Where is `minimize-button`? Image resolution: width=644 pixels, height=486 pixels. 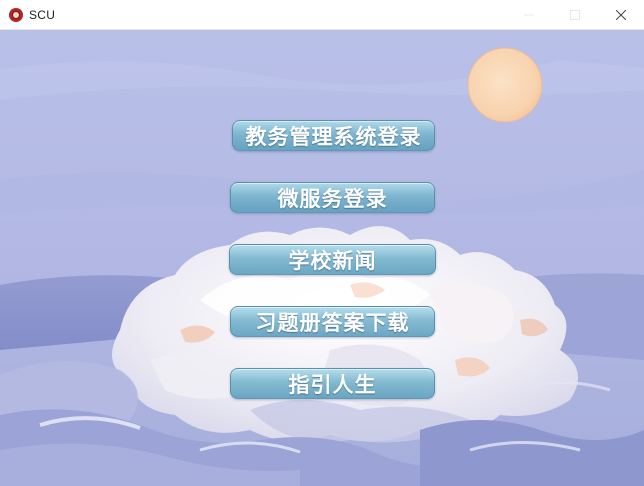
minimize-button is located at coordinates (529, 14).